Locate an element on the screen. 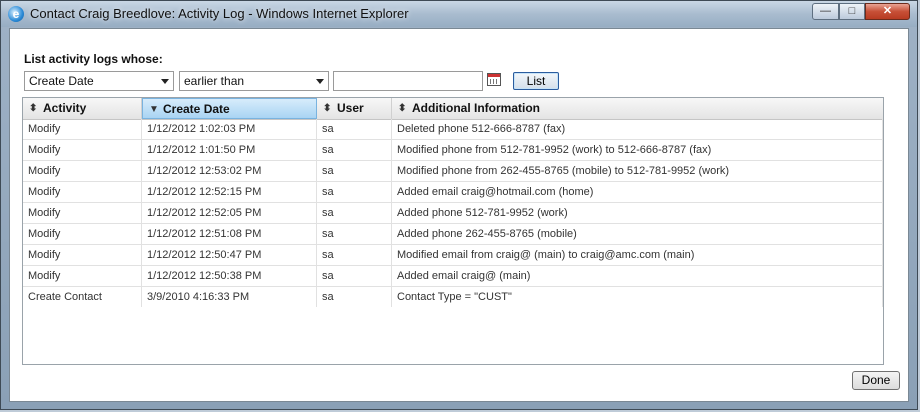 This screenshot has height=412, width=920. date-input is located at coordinates (408, 81).